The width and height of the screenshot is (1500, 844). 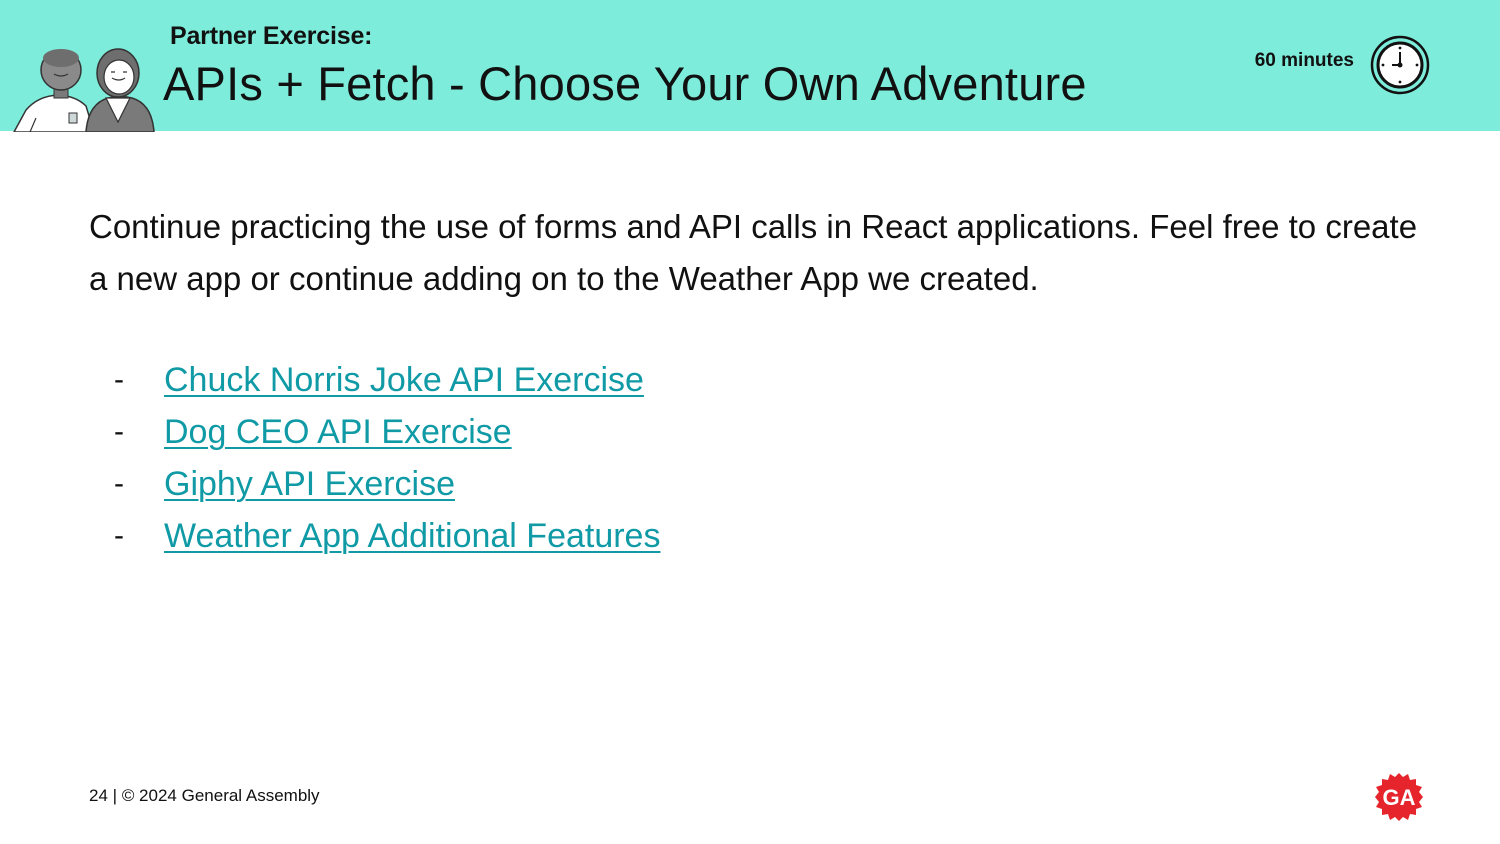 What do you see at coordinates (1400, 65) in the screenshot?
I see `clock-icon` at bounding box center [1400, 65].